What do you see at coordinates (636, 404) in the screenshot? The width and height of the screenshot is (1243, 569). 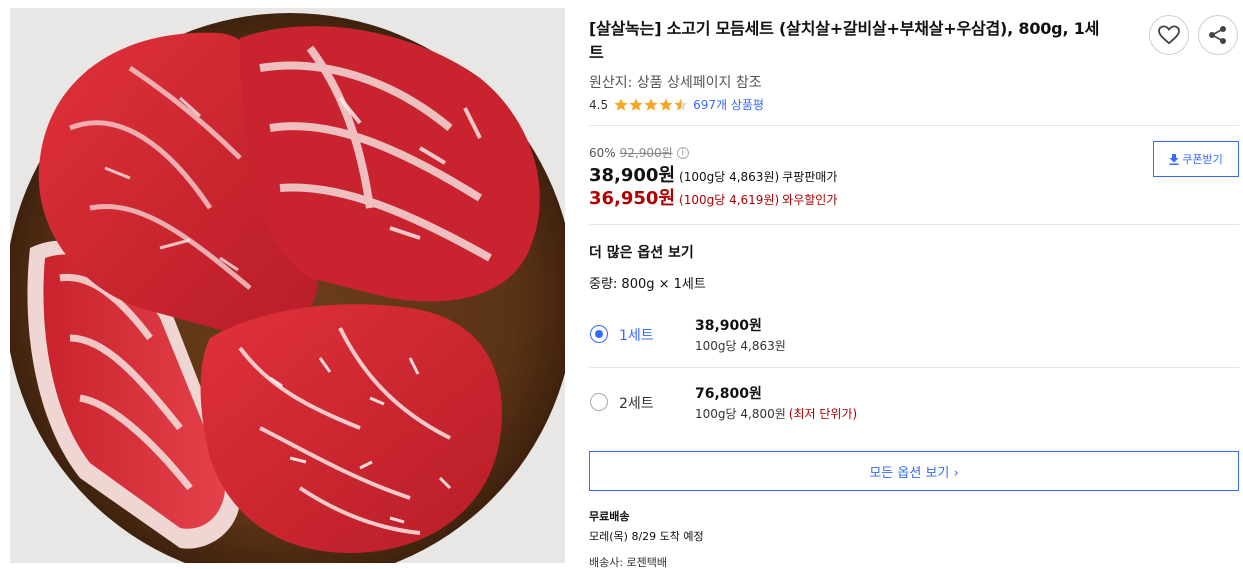 I see `option-label: 2세트` at bounding box center [636, 404].